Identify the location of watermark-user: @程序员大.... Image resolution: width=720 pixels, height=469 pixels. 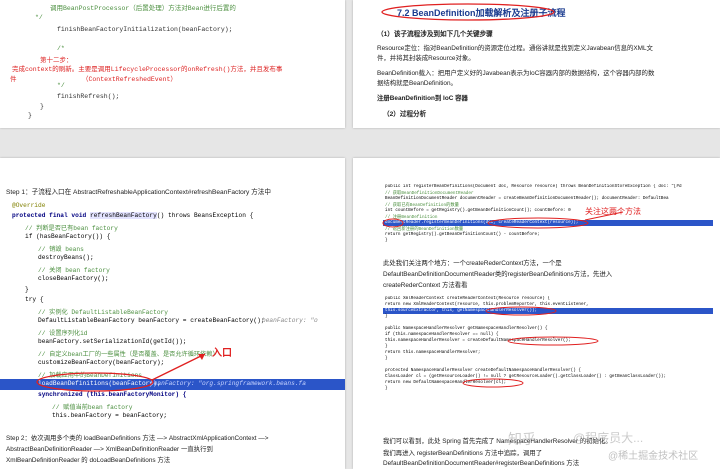
(608, 438).